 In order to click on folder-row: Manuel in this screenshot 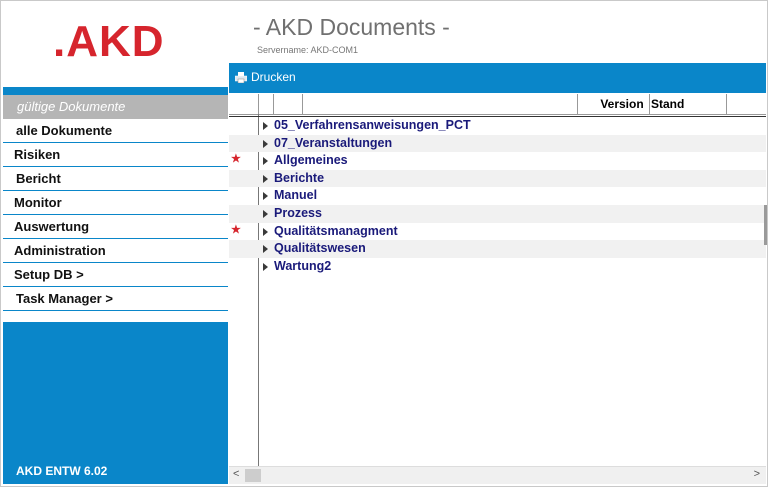, I will do `click(497, 196)`.